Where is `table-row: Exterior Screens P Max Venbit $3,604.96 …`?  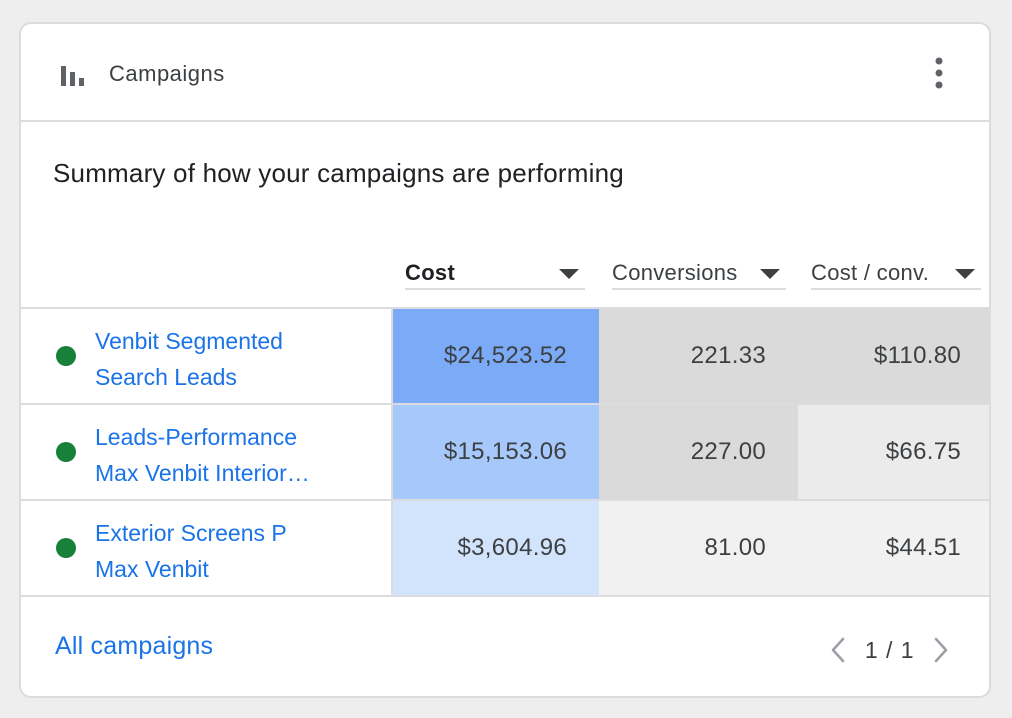
table-row: Exterior Screens P Max Venbit $3,604.96 … is located at coordinates (505, 549).